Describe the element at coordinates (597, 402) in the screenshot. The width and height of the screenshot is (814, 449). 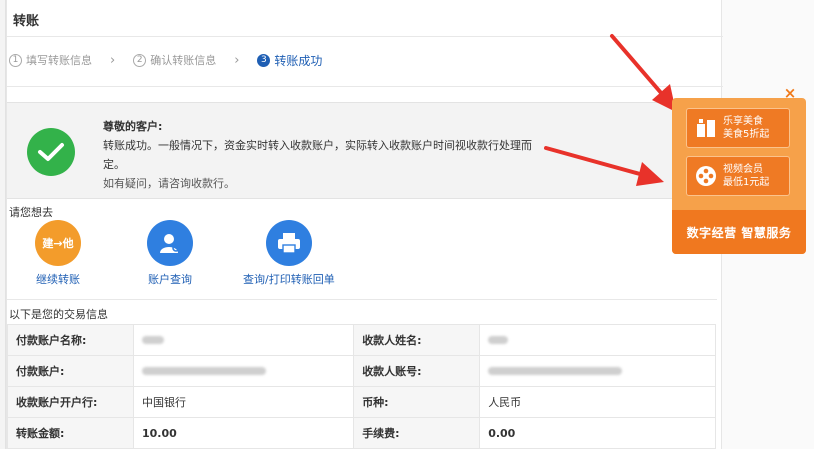
I see `value-currency: 人民币` at that location.